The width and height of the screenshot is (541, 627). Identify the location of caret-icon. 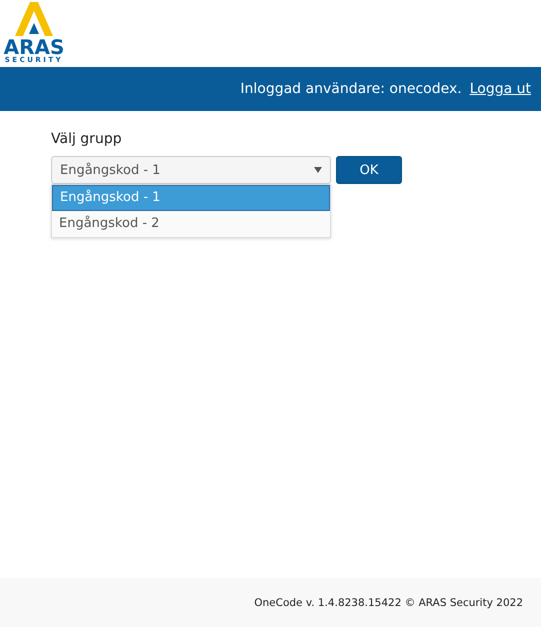
(318, 170).